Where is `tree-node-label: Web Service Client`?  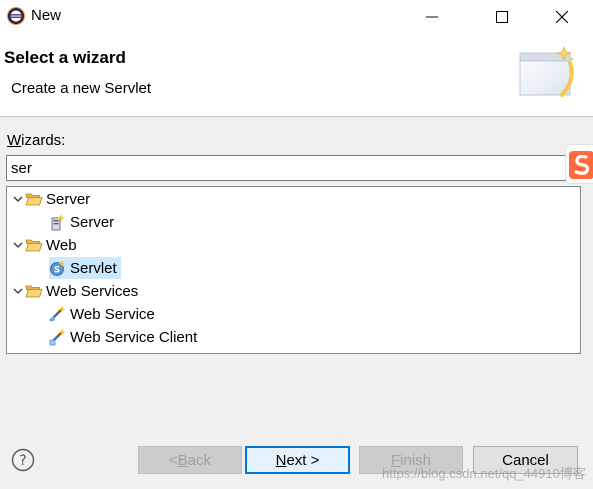
tree-node-label: Web Service Client is located at coordinates (134, 337).